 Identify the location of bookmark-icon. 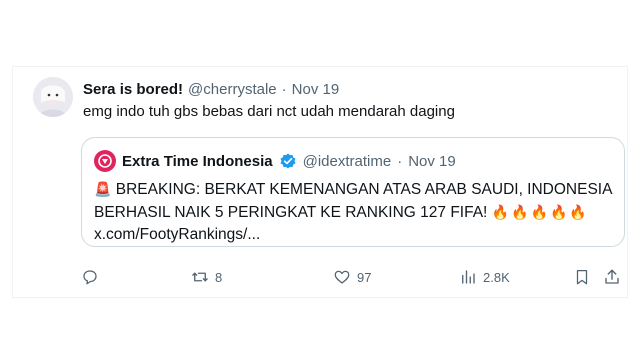
(582, 277).